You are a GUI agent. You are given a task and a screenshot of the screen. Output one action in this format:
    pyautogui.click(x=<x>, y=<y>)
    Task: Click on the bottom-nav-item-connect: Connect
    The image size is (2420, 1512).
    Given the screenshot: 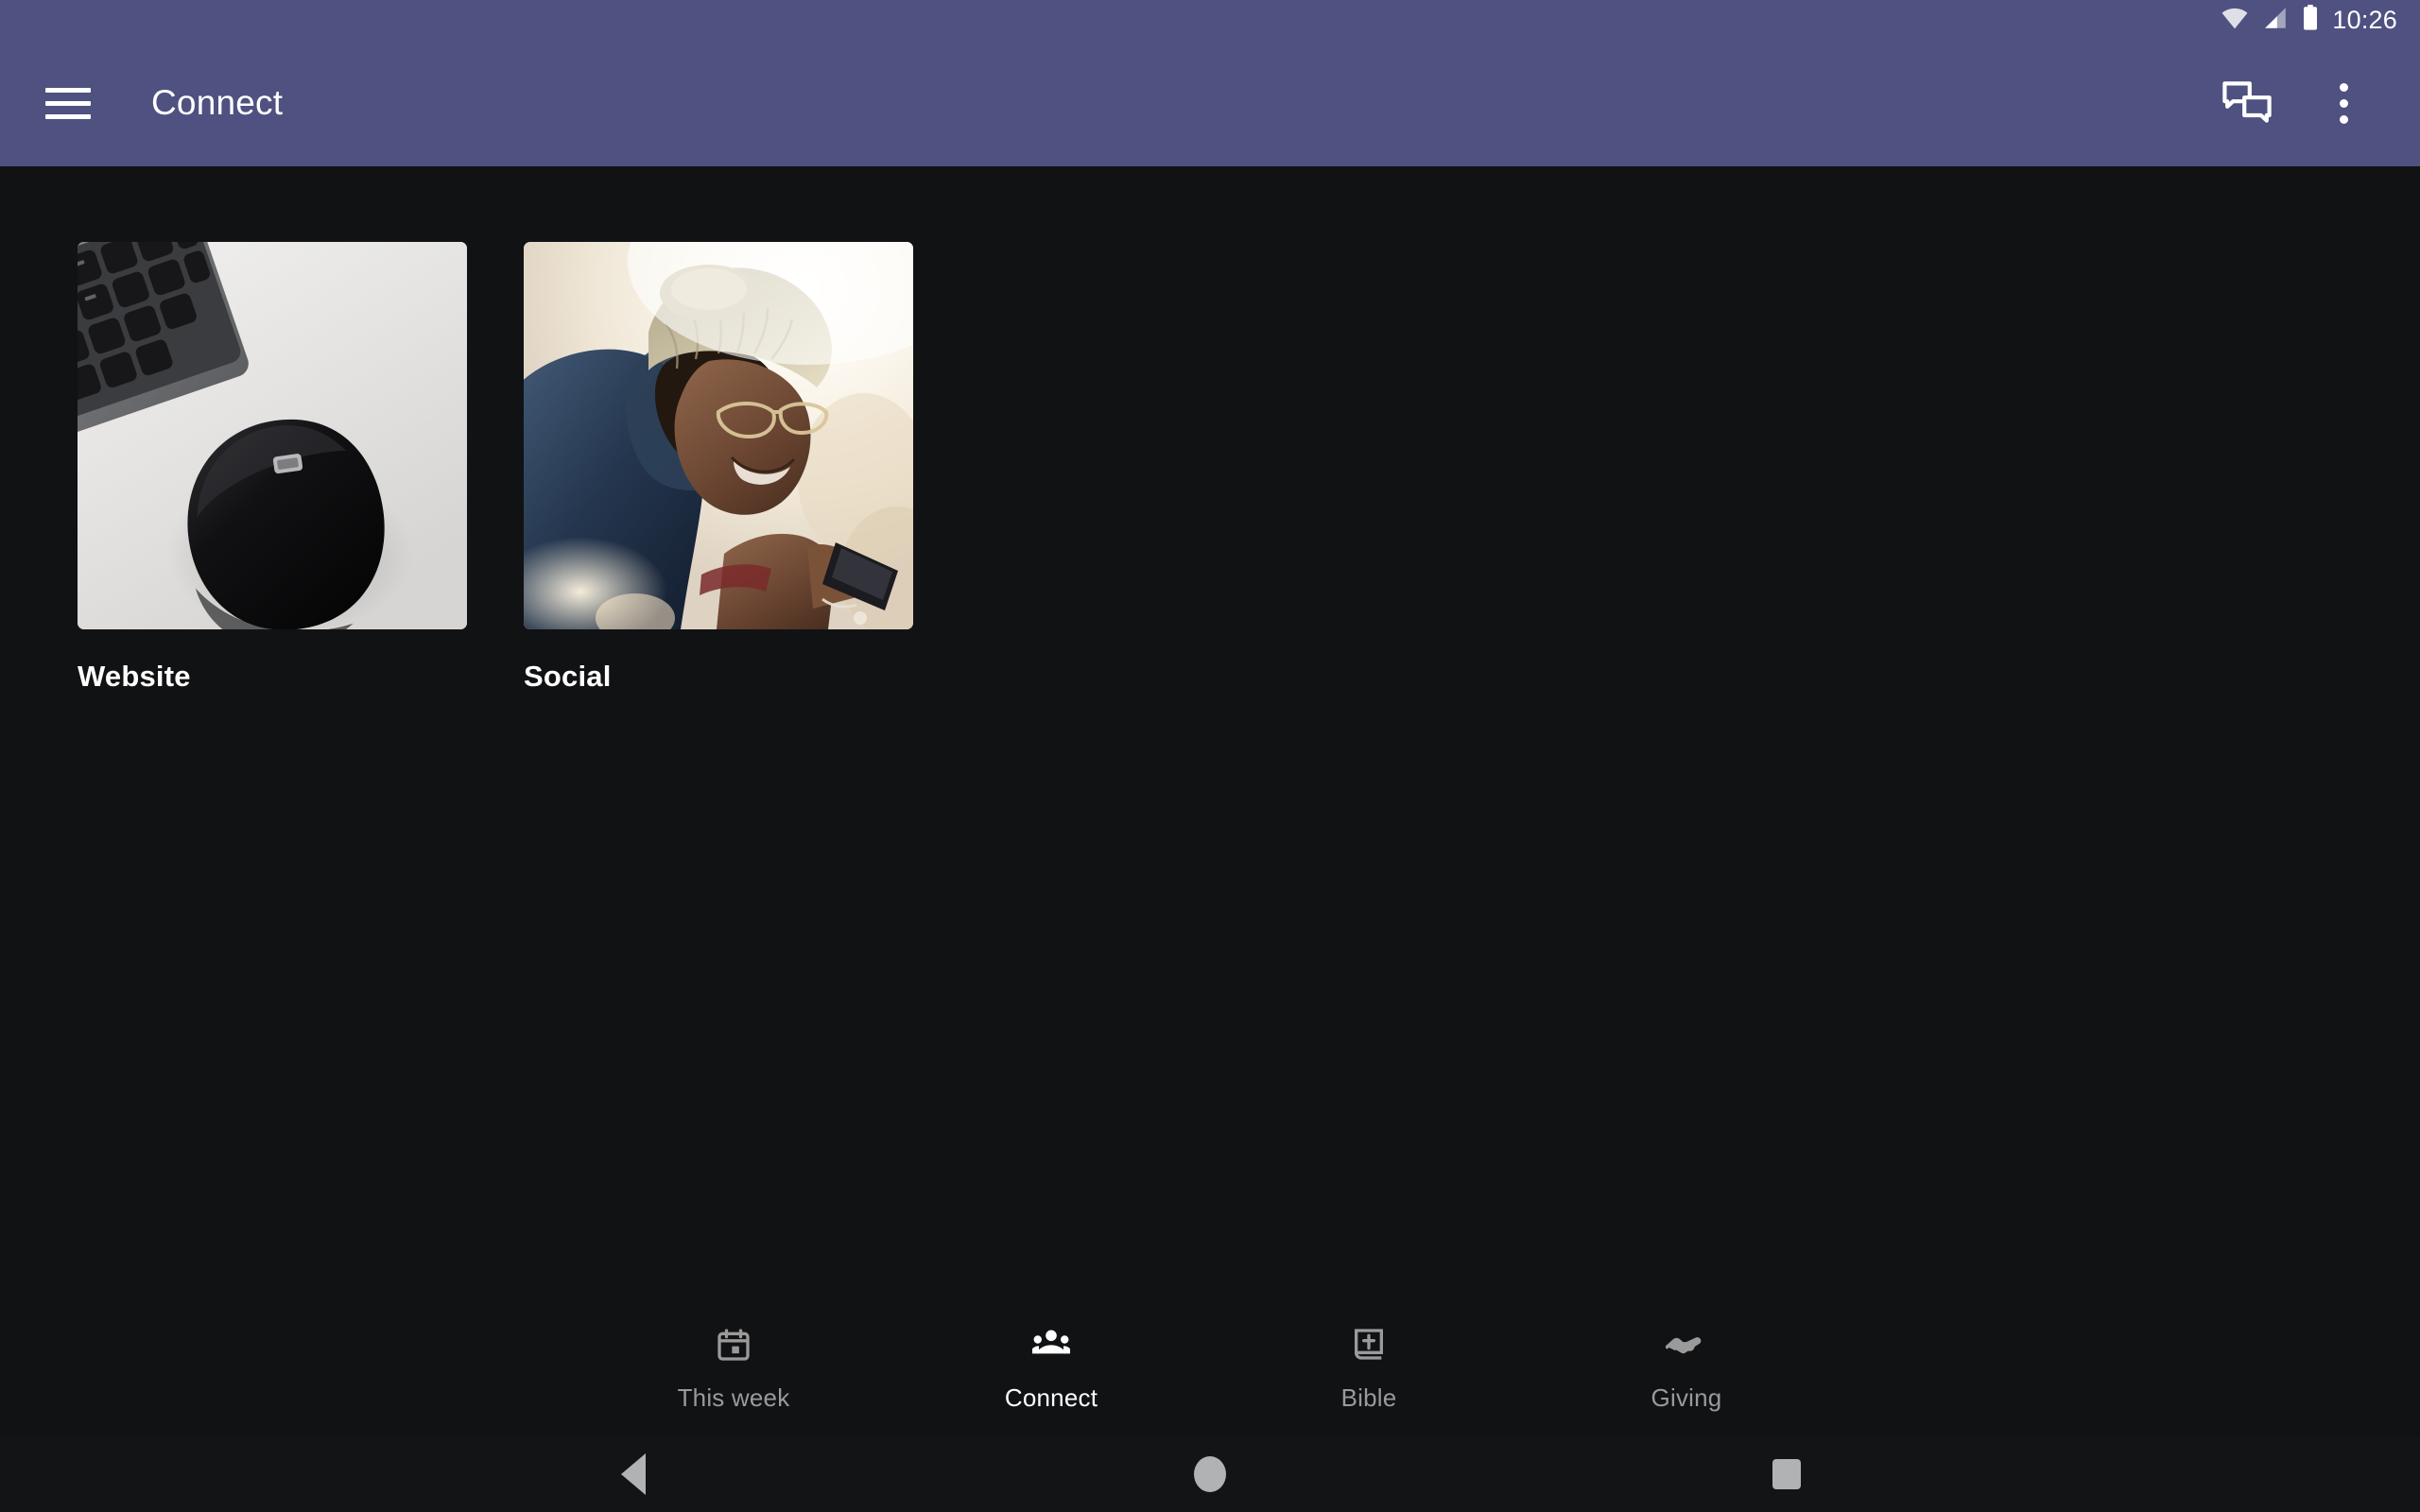 What is the action you would take?
    pyautogui.click(x=1051, y=1366)
    